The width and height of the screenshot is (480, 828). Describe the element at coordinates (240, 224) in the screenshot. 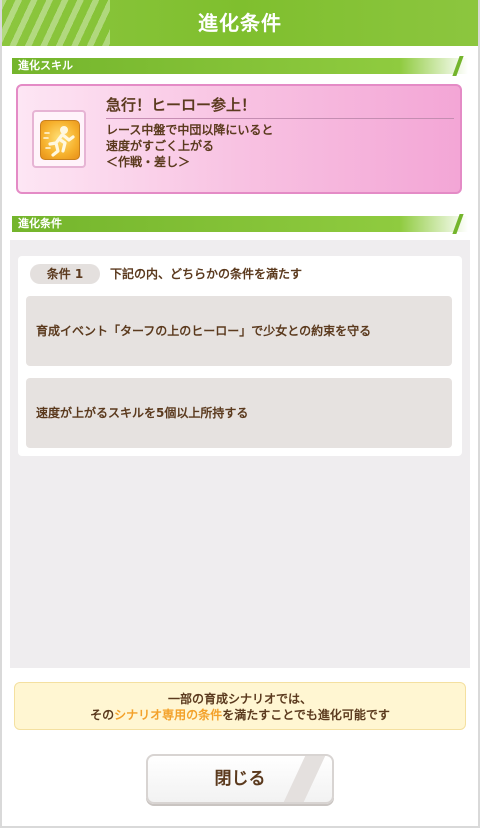

I see `section-bar-conditions: 進化条件` at that location.